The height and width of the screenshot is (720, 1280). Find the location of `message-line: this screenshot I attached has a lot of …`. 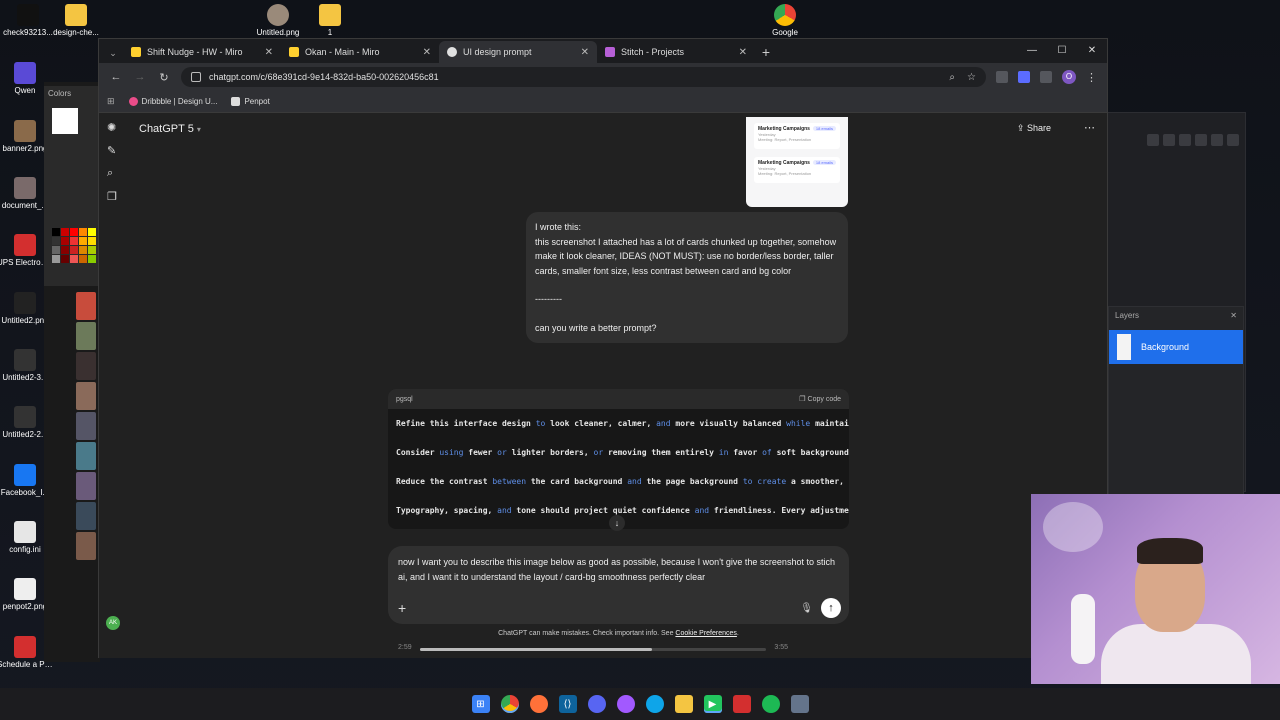

message-line: this screenshot I attached has a lot of … is located at coordinates (686, 256).